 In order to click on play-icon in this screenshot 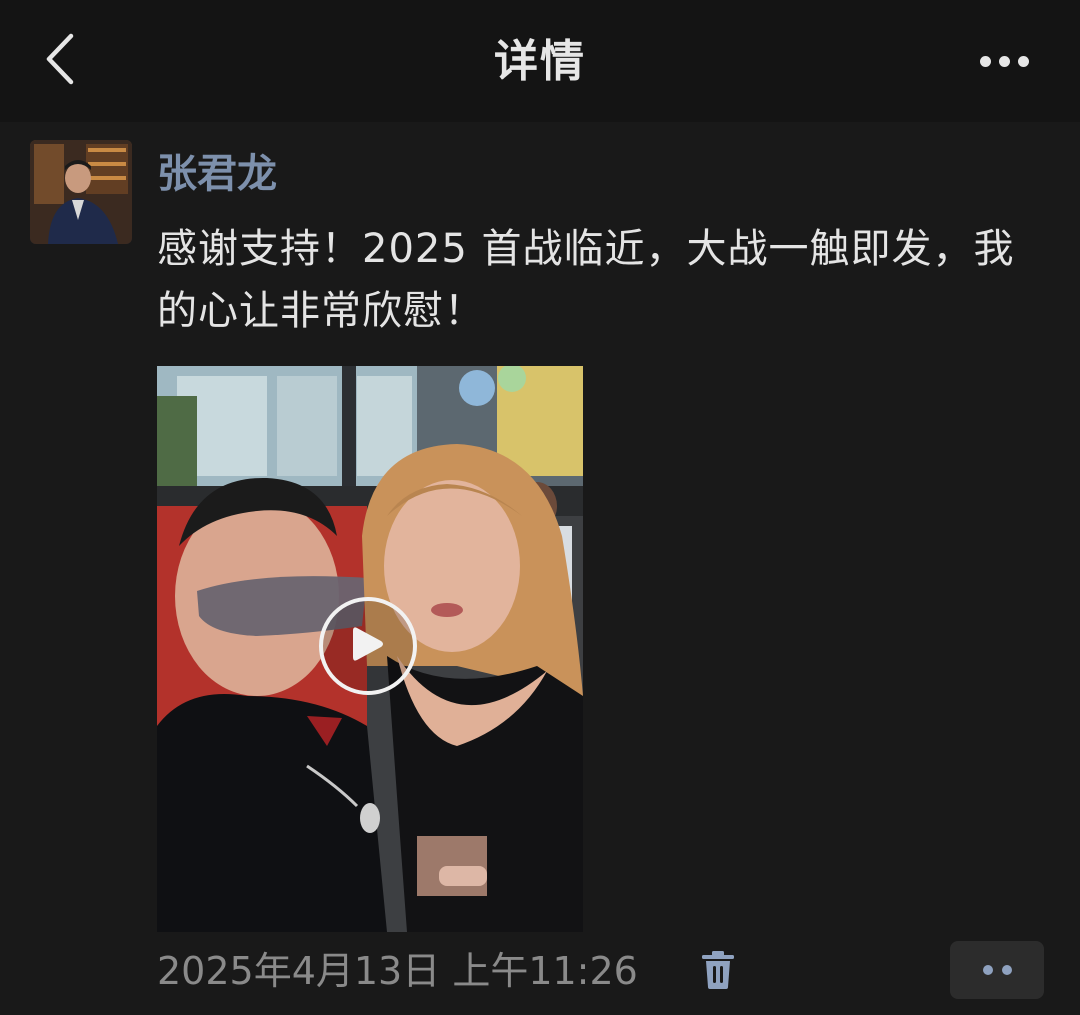, I will do `click(368, 646)`.